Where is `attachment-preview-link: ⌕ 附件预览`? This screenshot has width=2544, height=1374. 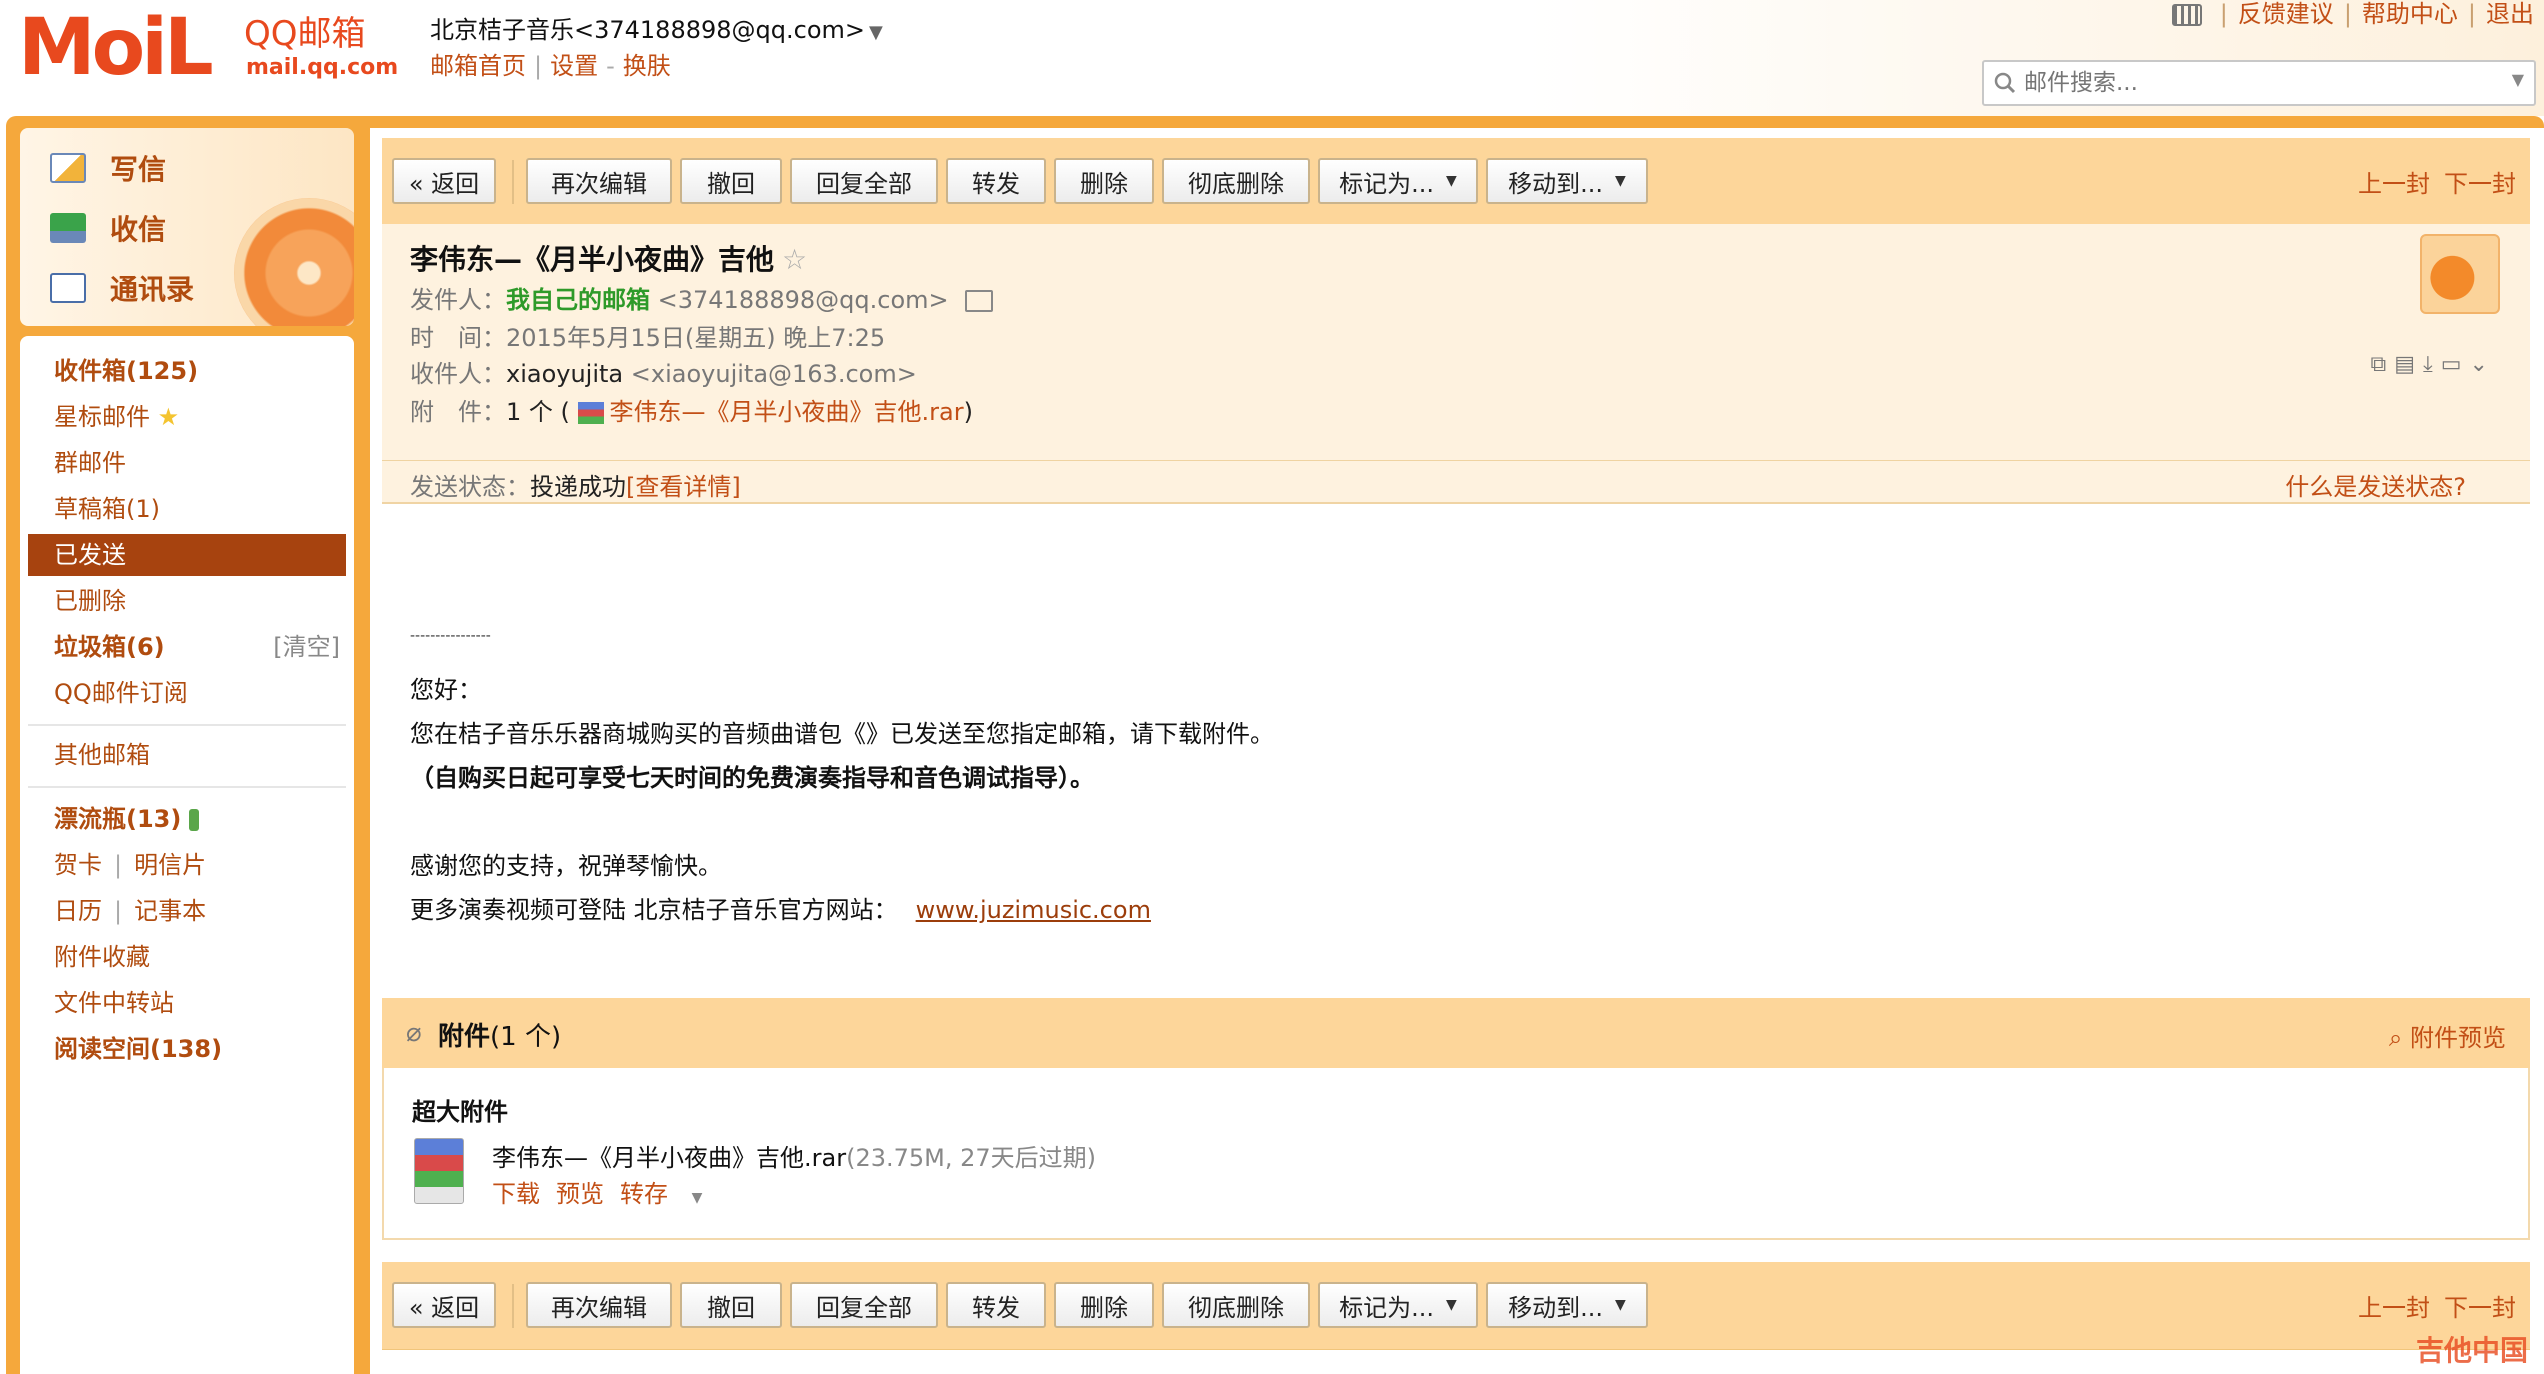
attachment-preview-link: ⌕ 附件预览 is located at coordinates (2447, 1035).